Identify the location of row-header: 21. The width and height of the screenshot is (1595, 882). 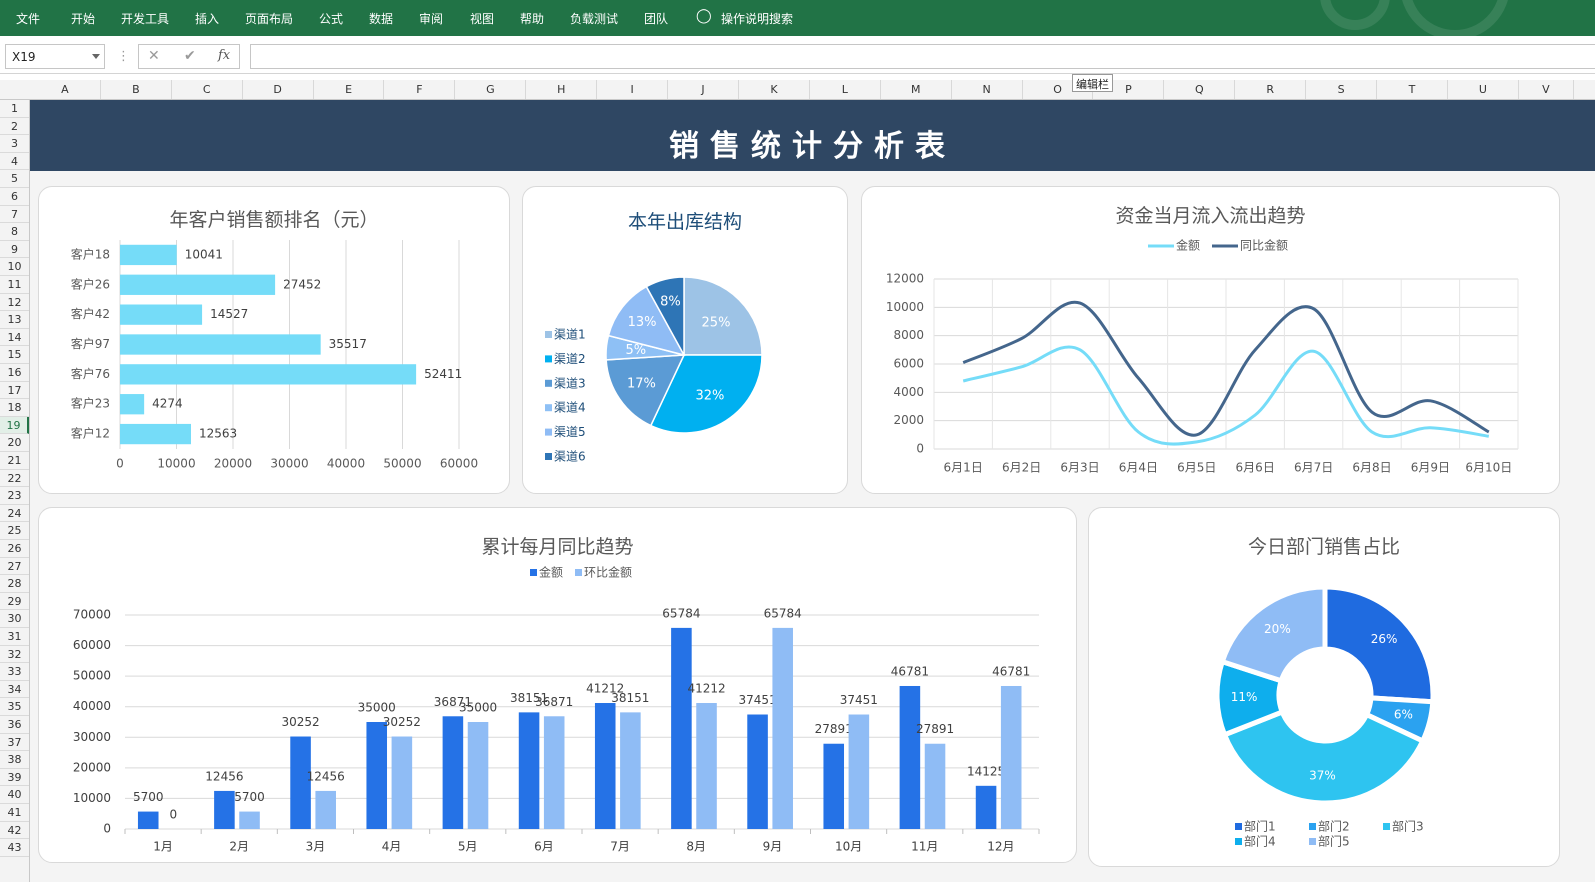
(14, 461).